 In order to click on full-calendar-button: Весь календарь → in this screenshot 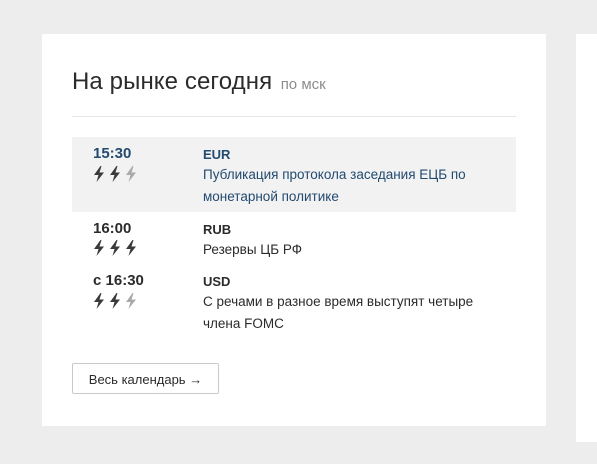, I will do `click(145, 378)`.